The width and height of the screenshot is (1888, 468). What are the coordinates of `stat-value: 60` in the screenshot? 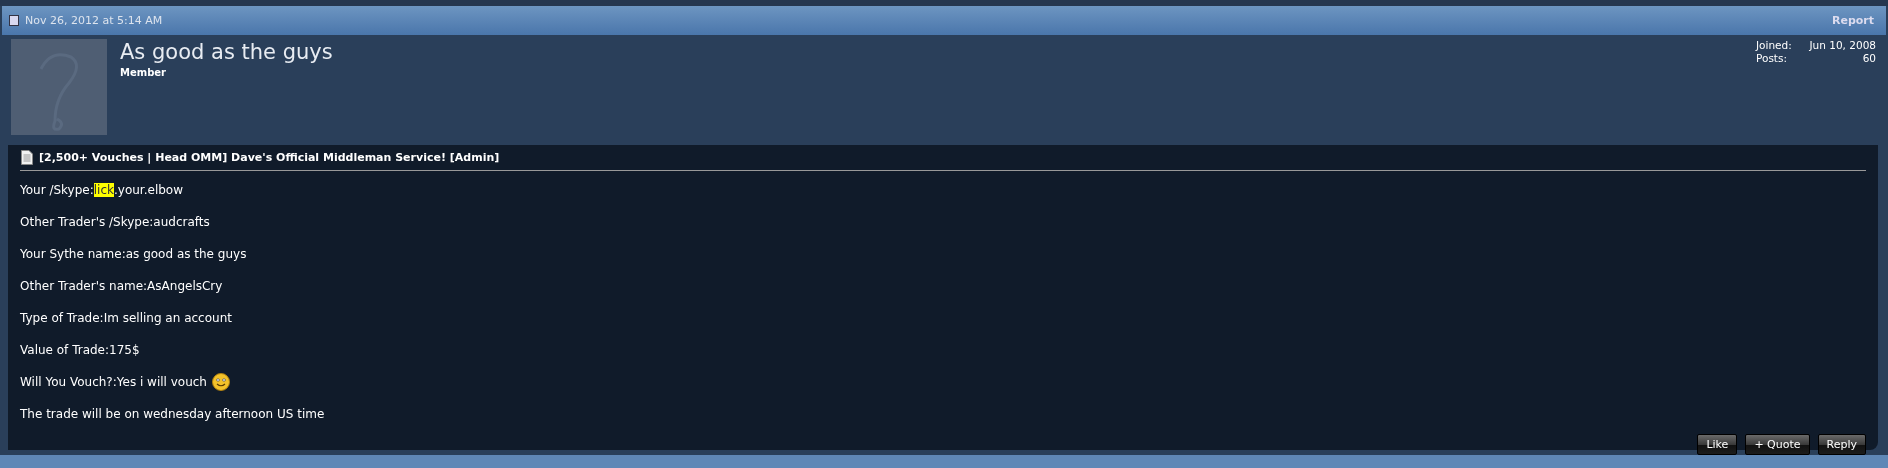 It's located at (1869, 58).